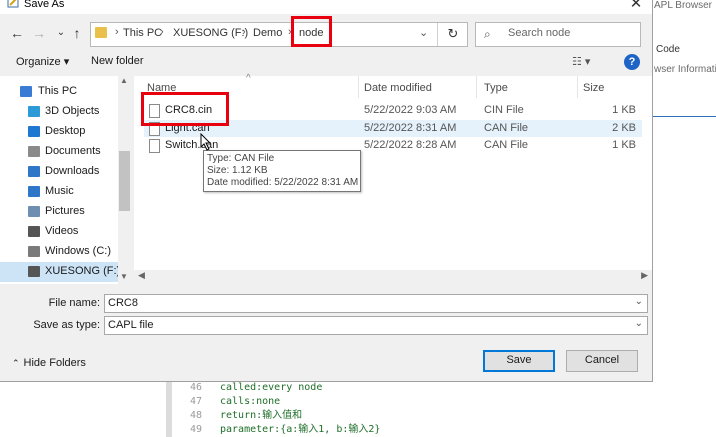 This screenshot has height=437, width=716. I want to click on save-as-type-select: CAPL file ⌄, so click(376, 325).